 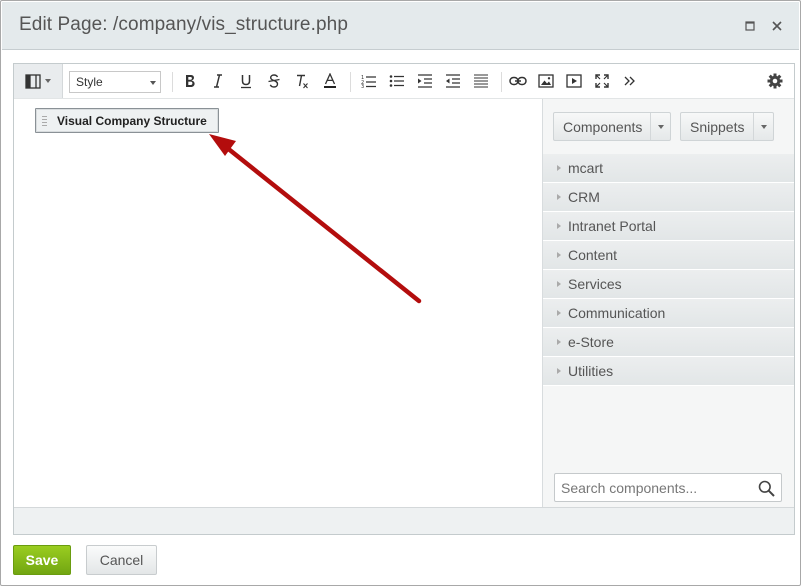 I want to click on category-label: Services, so click(x=595, y=284).